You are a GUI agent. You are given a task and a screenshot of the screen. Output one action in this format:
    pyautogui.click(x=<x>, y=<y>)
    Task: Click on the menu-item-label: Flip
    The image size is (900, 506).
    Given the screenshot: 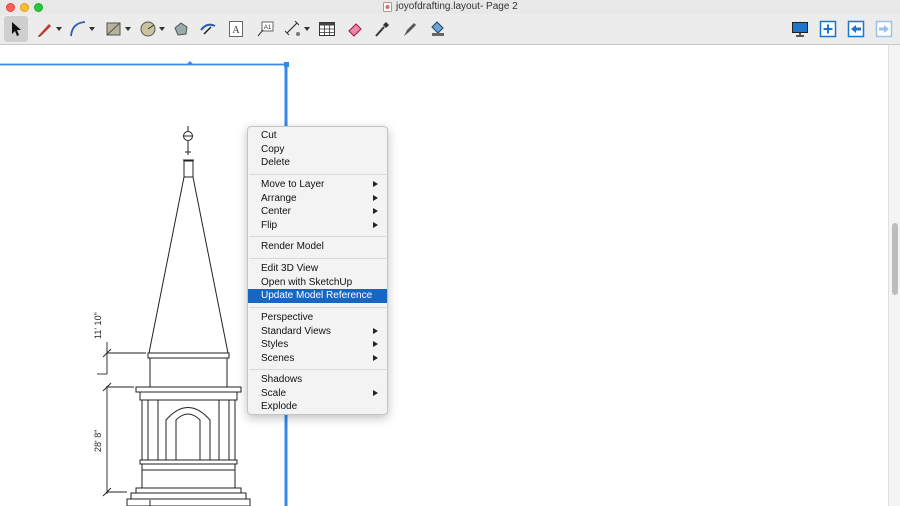 What is the action you would take?
    pyautogui.click(x=269, y=225)
    